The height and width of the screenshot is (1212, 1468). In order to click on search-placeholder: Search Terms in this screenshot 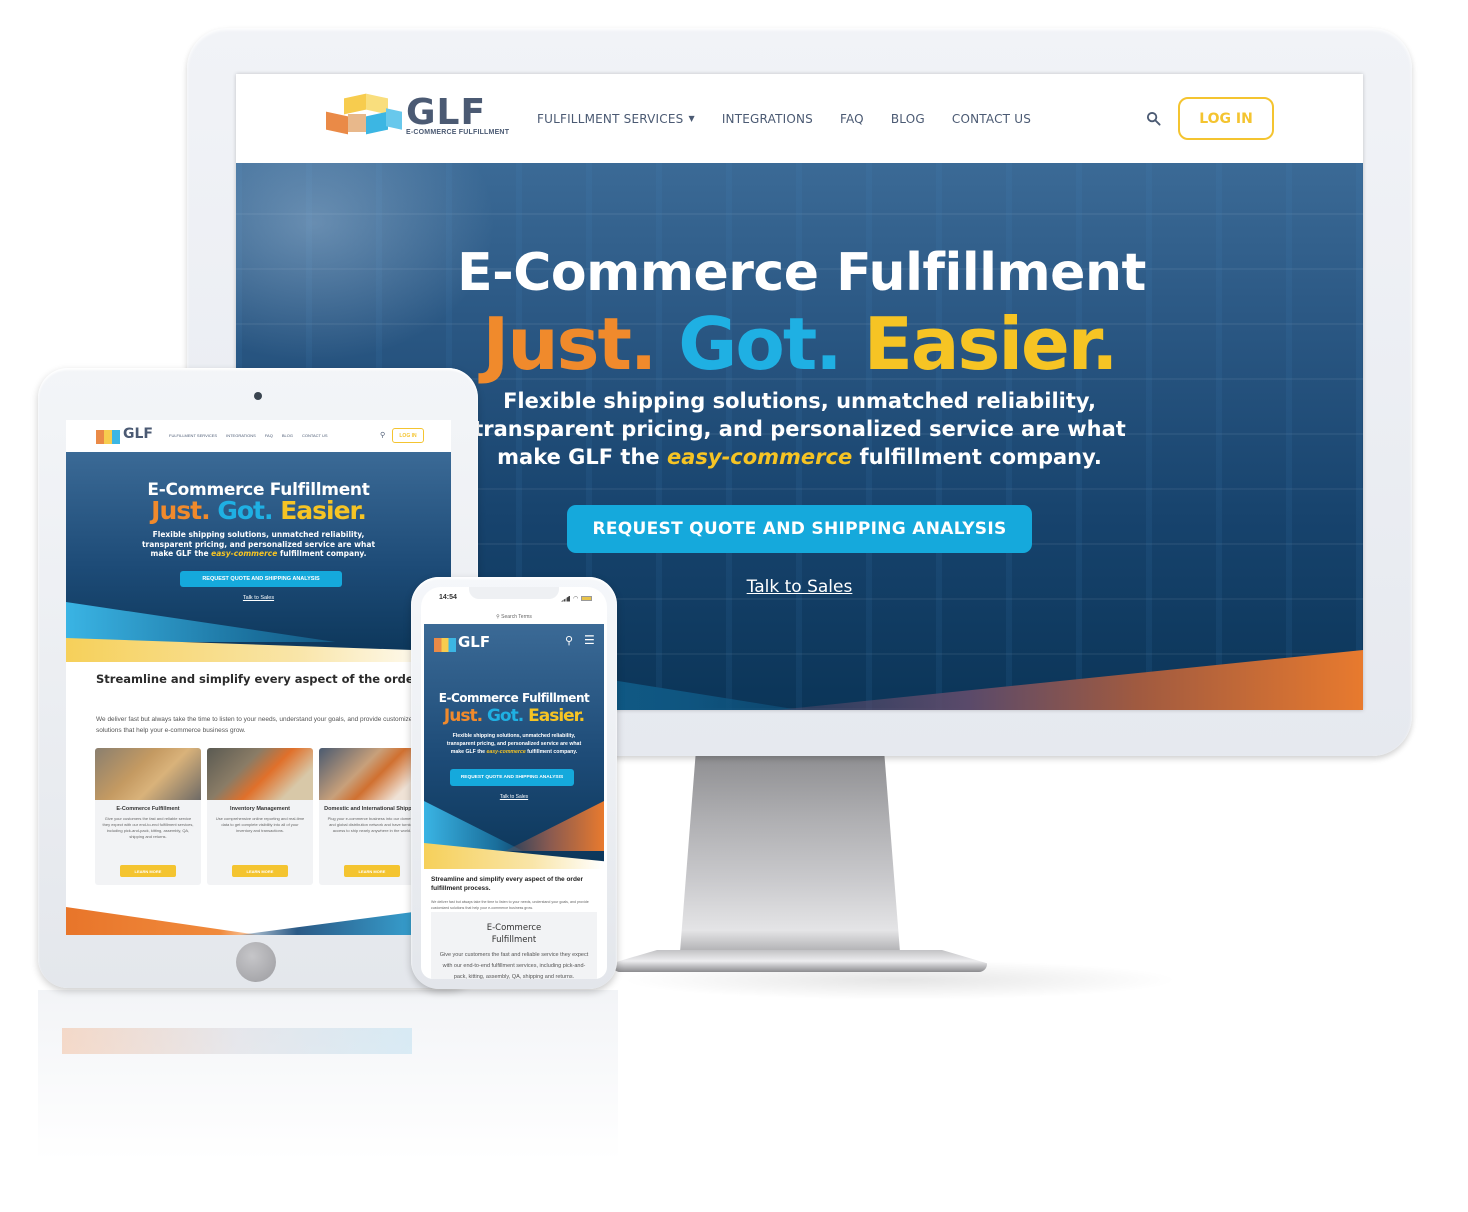, I will do `click(516, 617)`.